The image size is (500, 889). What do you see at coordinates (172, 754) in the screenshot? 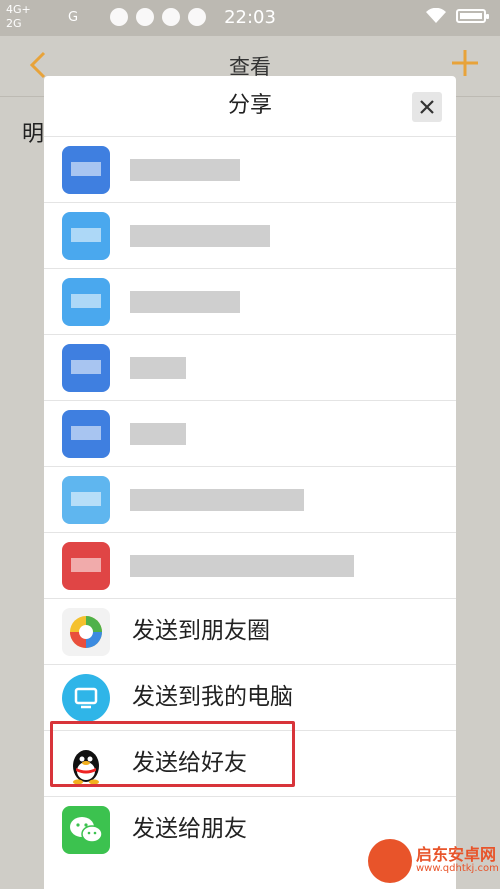
I see `highlight-box` at bounding box center [172, 754].